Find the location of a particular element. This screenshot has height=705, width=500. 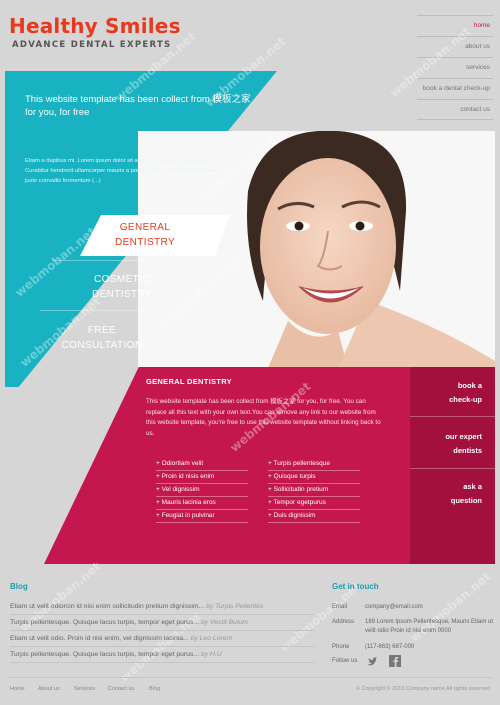

list-item: + Mauris lacinia eros is located at coordinates (202, 503).